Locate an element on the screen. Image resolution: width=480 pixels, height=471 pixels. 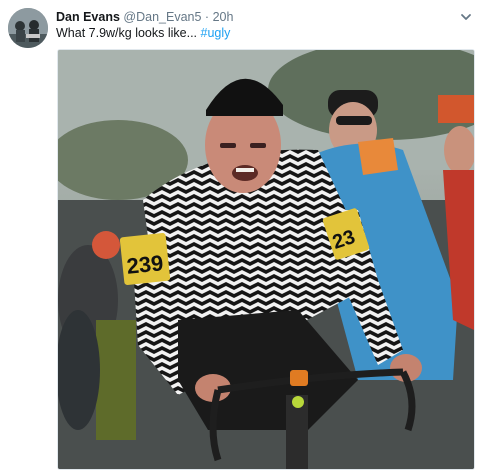
avatar is located at coordinates (28, 28).